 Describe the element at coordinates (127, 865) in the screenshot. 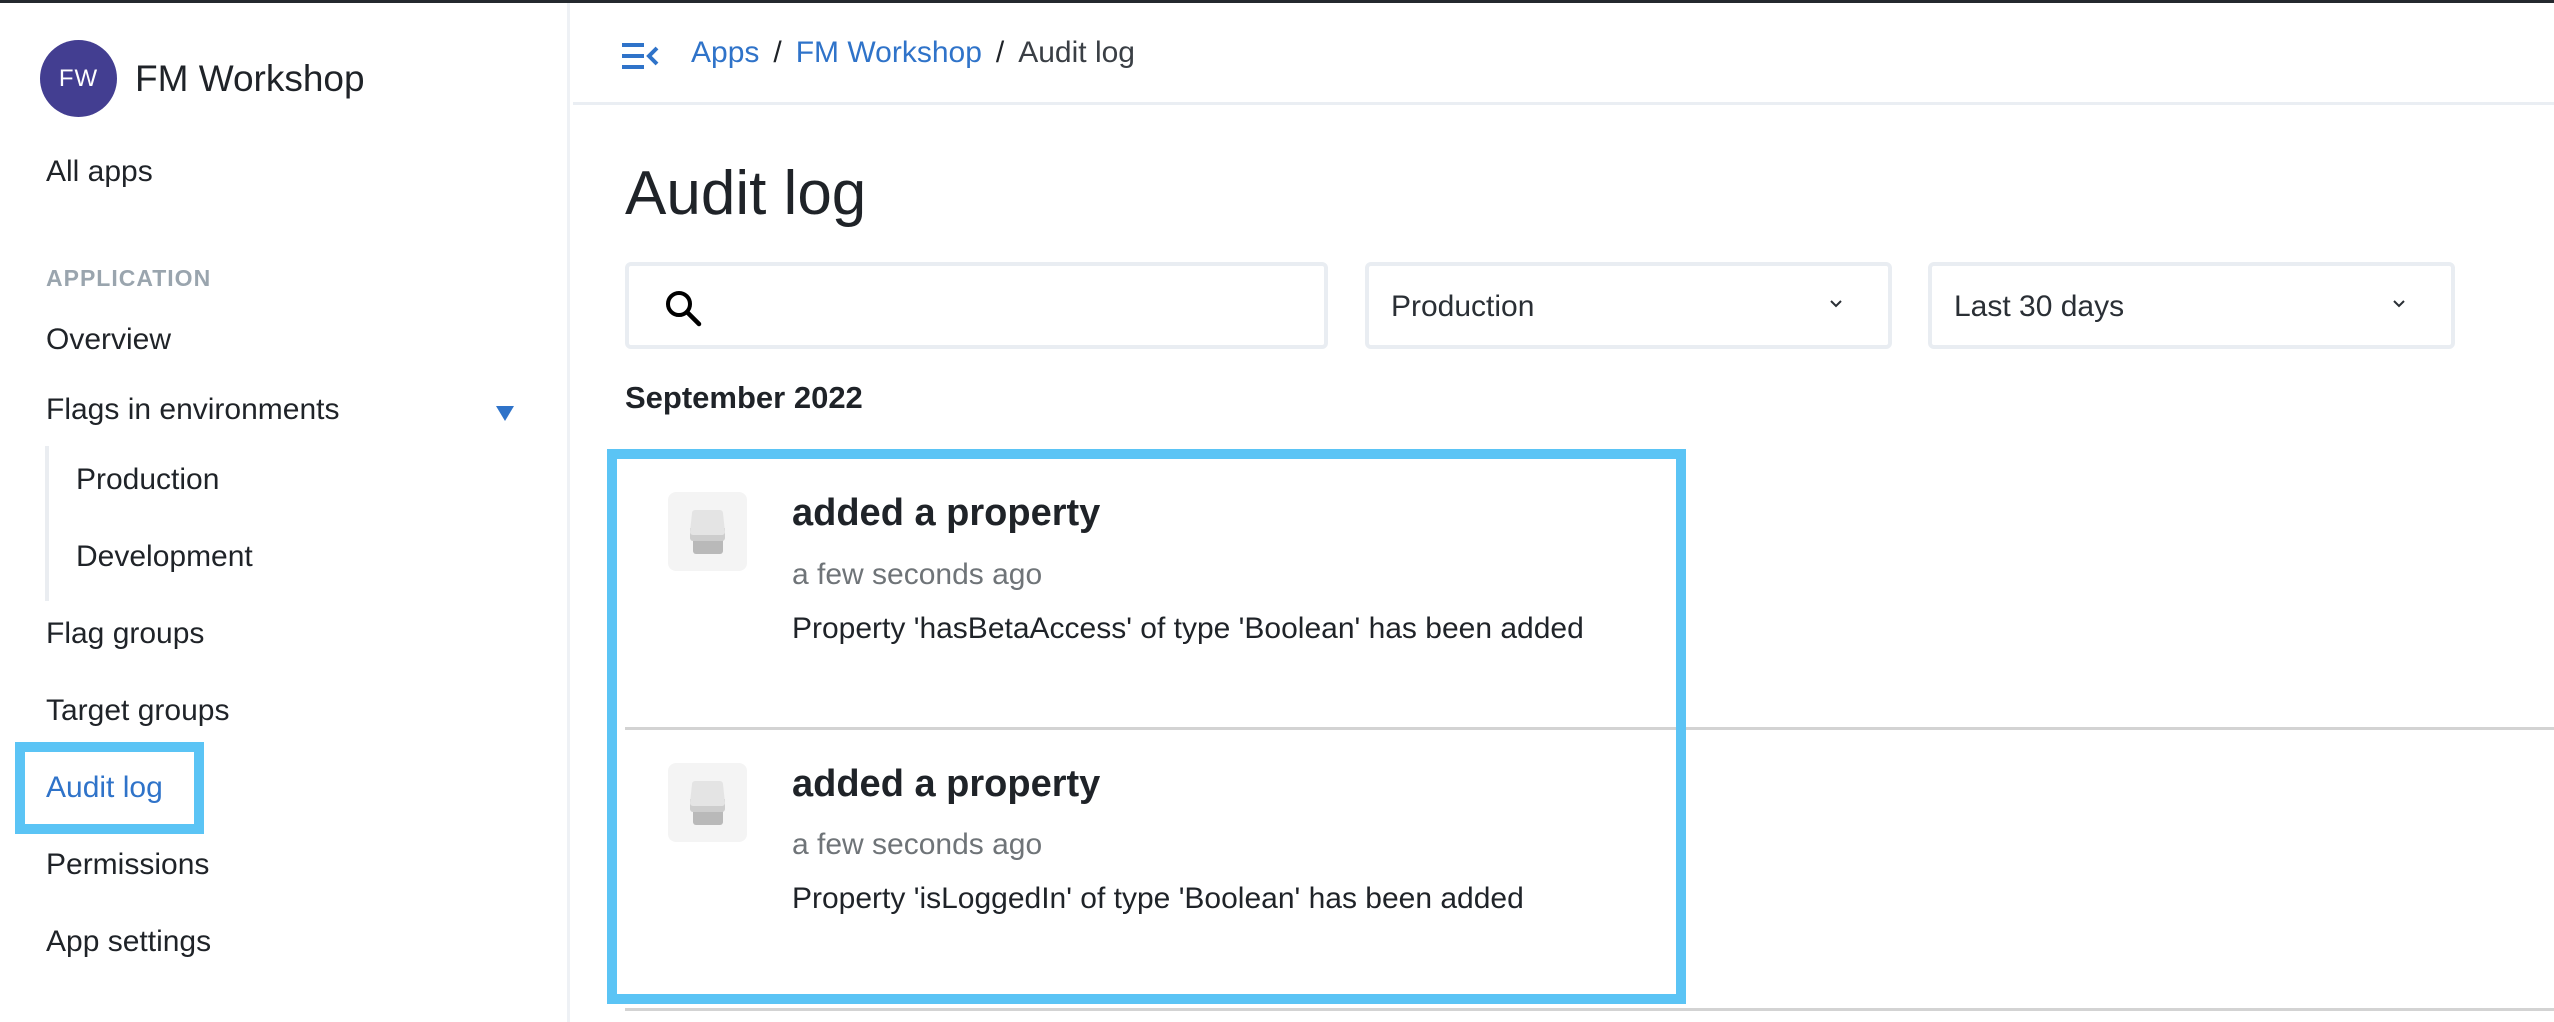

I see `sidebar-item-permissions: Permissions` at that location.